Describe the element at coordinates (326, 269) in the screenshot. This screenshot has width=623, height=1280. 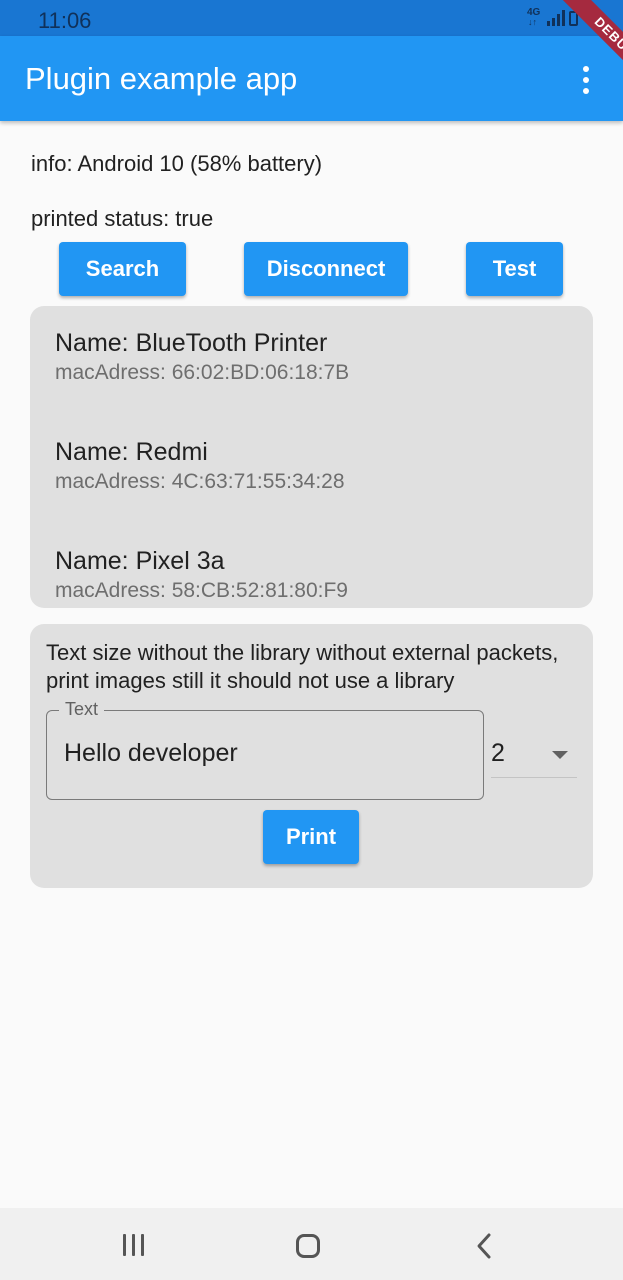
I see `disconnect-button: Disconnect` at that location.